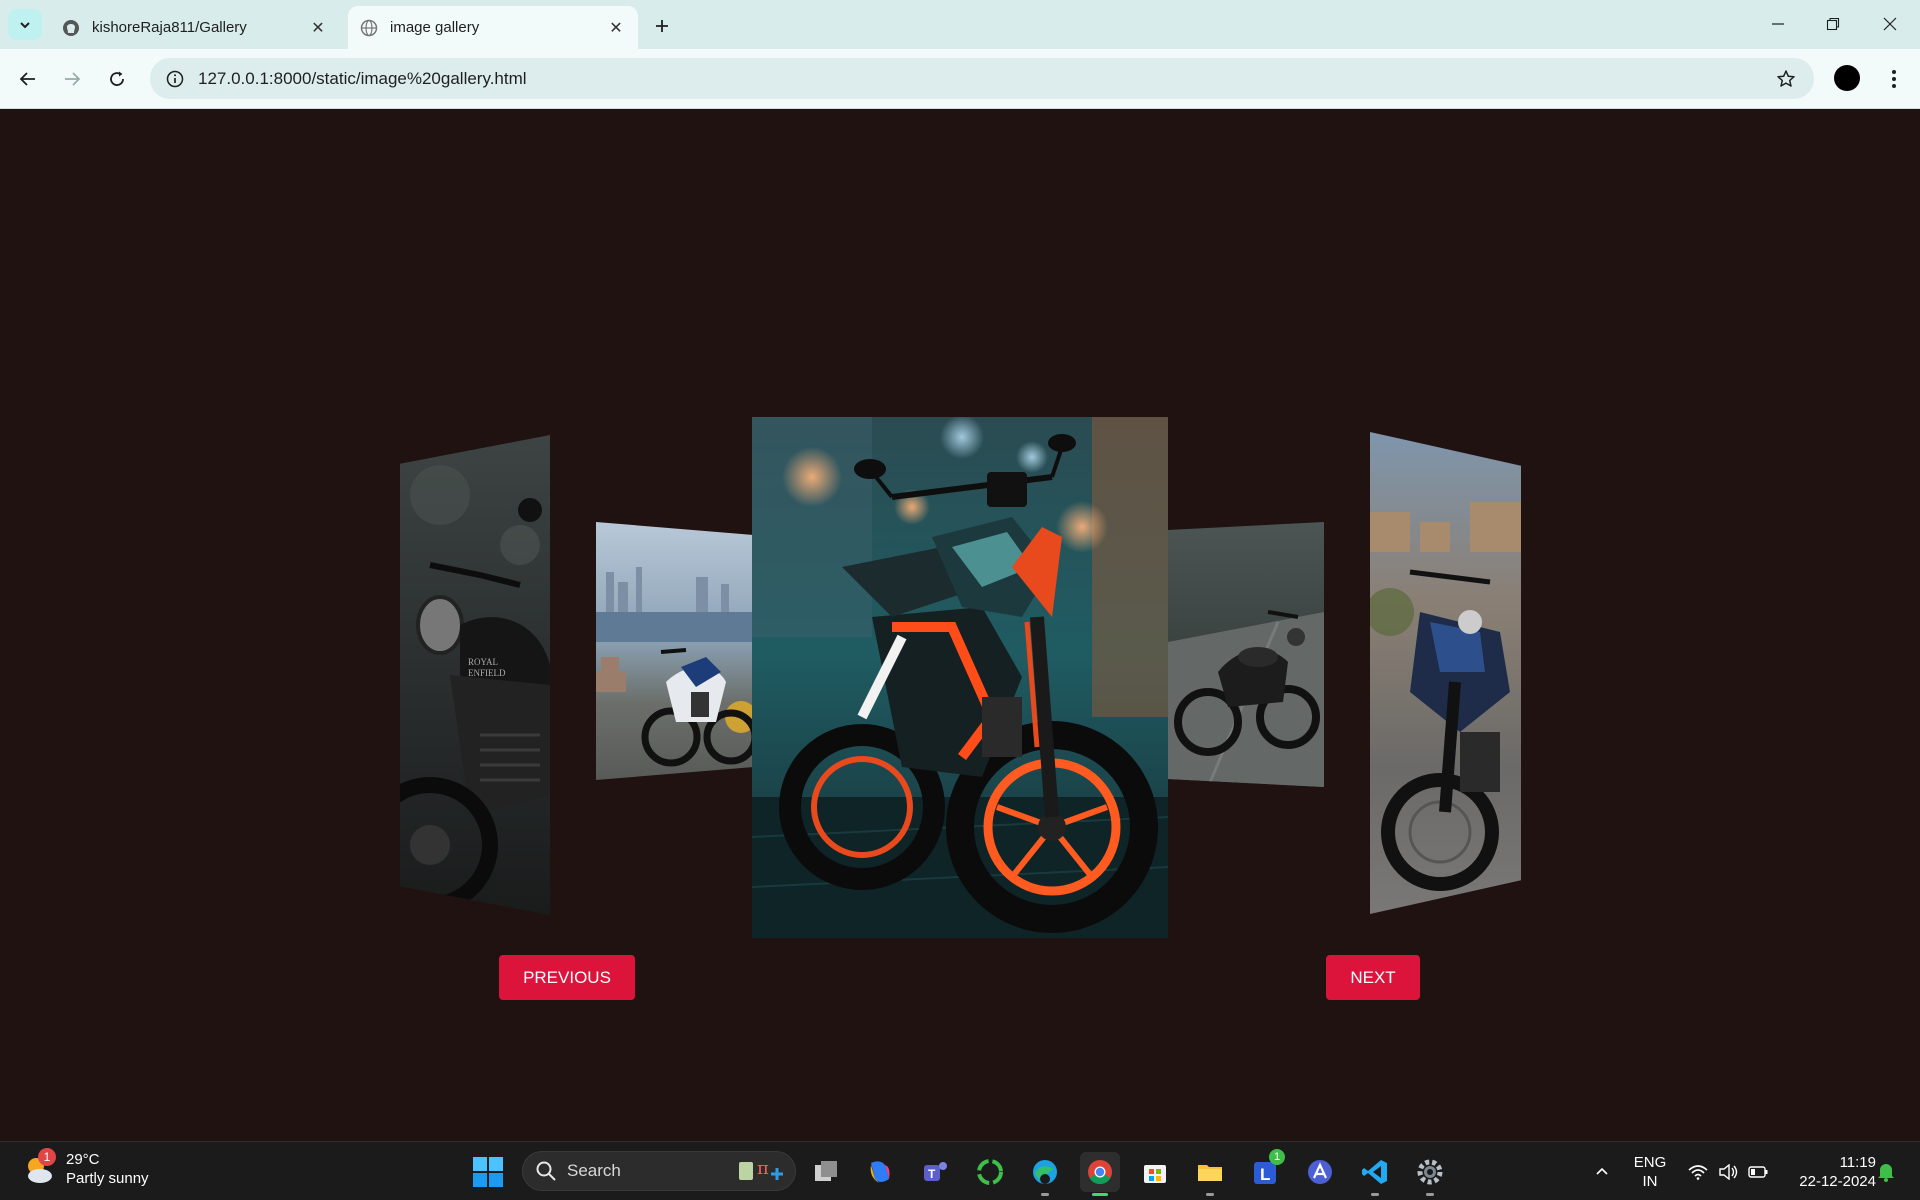  I want to click on chevron-down-icon, so click(25, 24).